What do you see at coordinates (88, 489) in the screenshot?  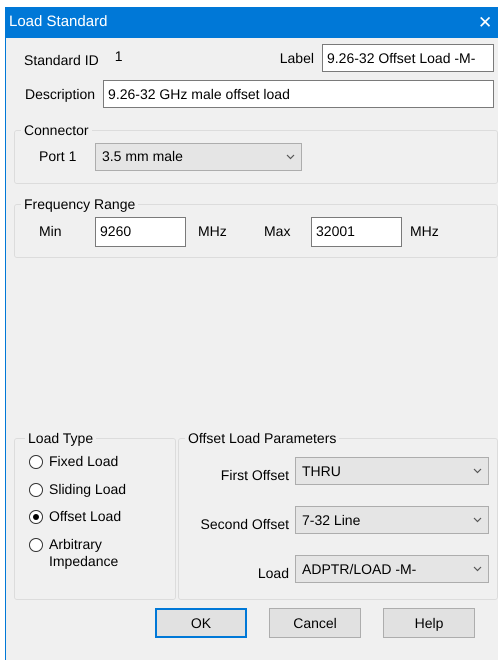 I see `radio-label: Sliding Load` at bounding box center [88, 489].